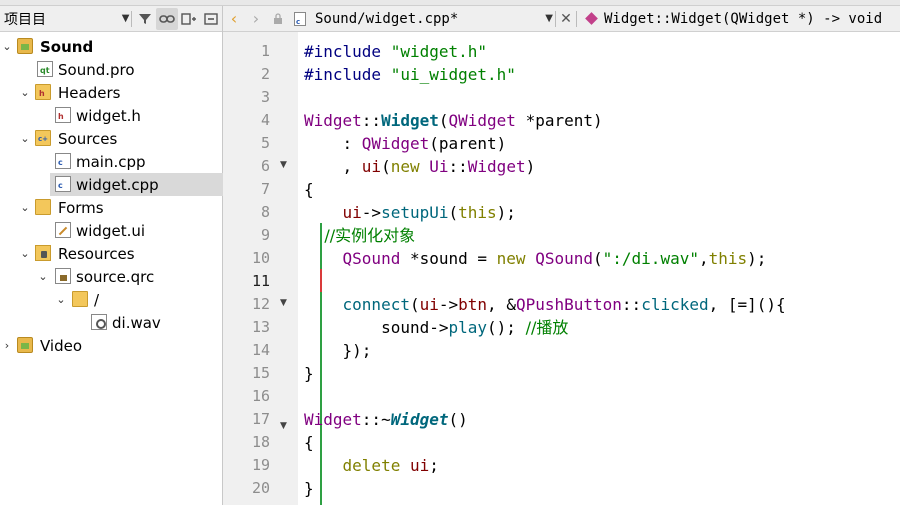  I want to click on link-icon, so click(167, 18).